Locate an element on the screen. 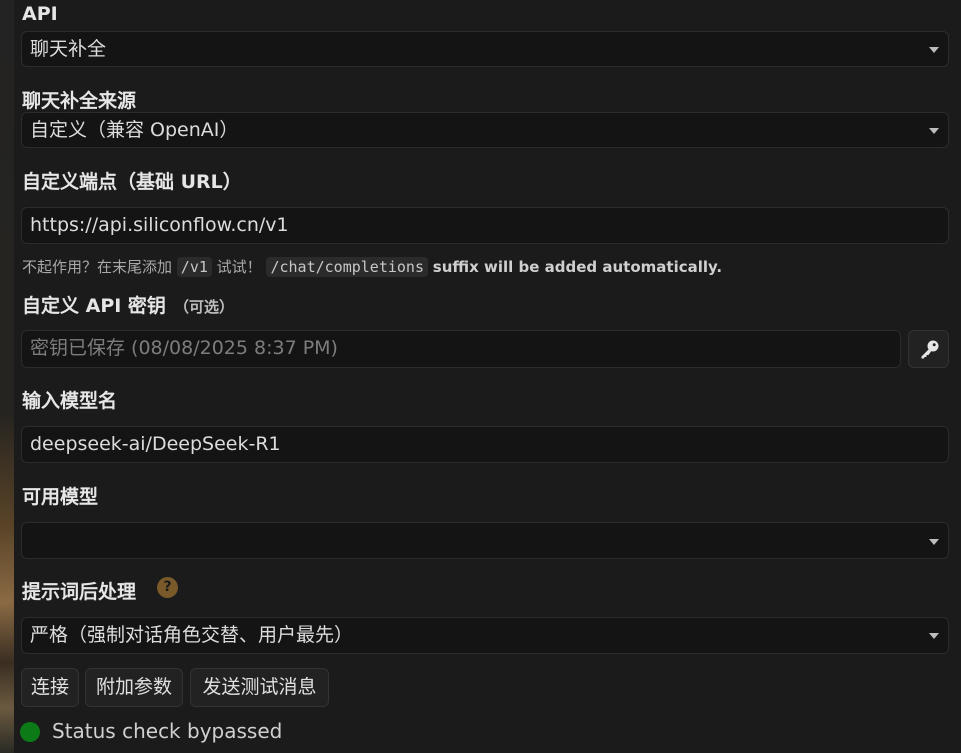  prompt-processing-select: 严格（强制对话角色交替、用户最先） is located at coordinates (485, 635).